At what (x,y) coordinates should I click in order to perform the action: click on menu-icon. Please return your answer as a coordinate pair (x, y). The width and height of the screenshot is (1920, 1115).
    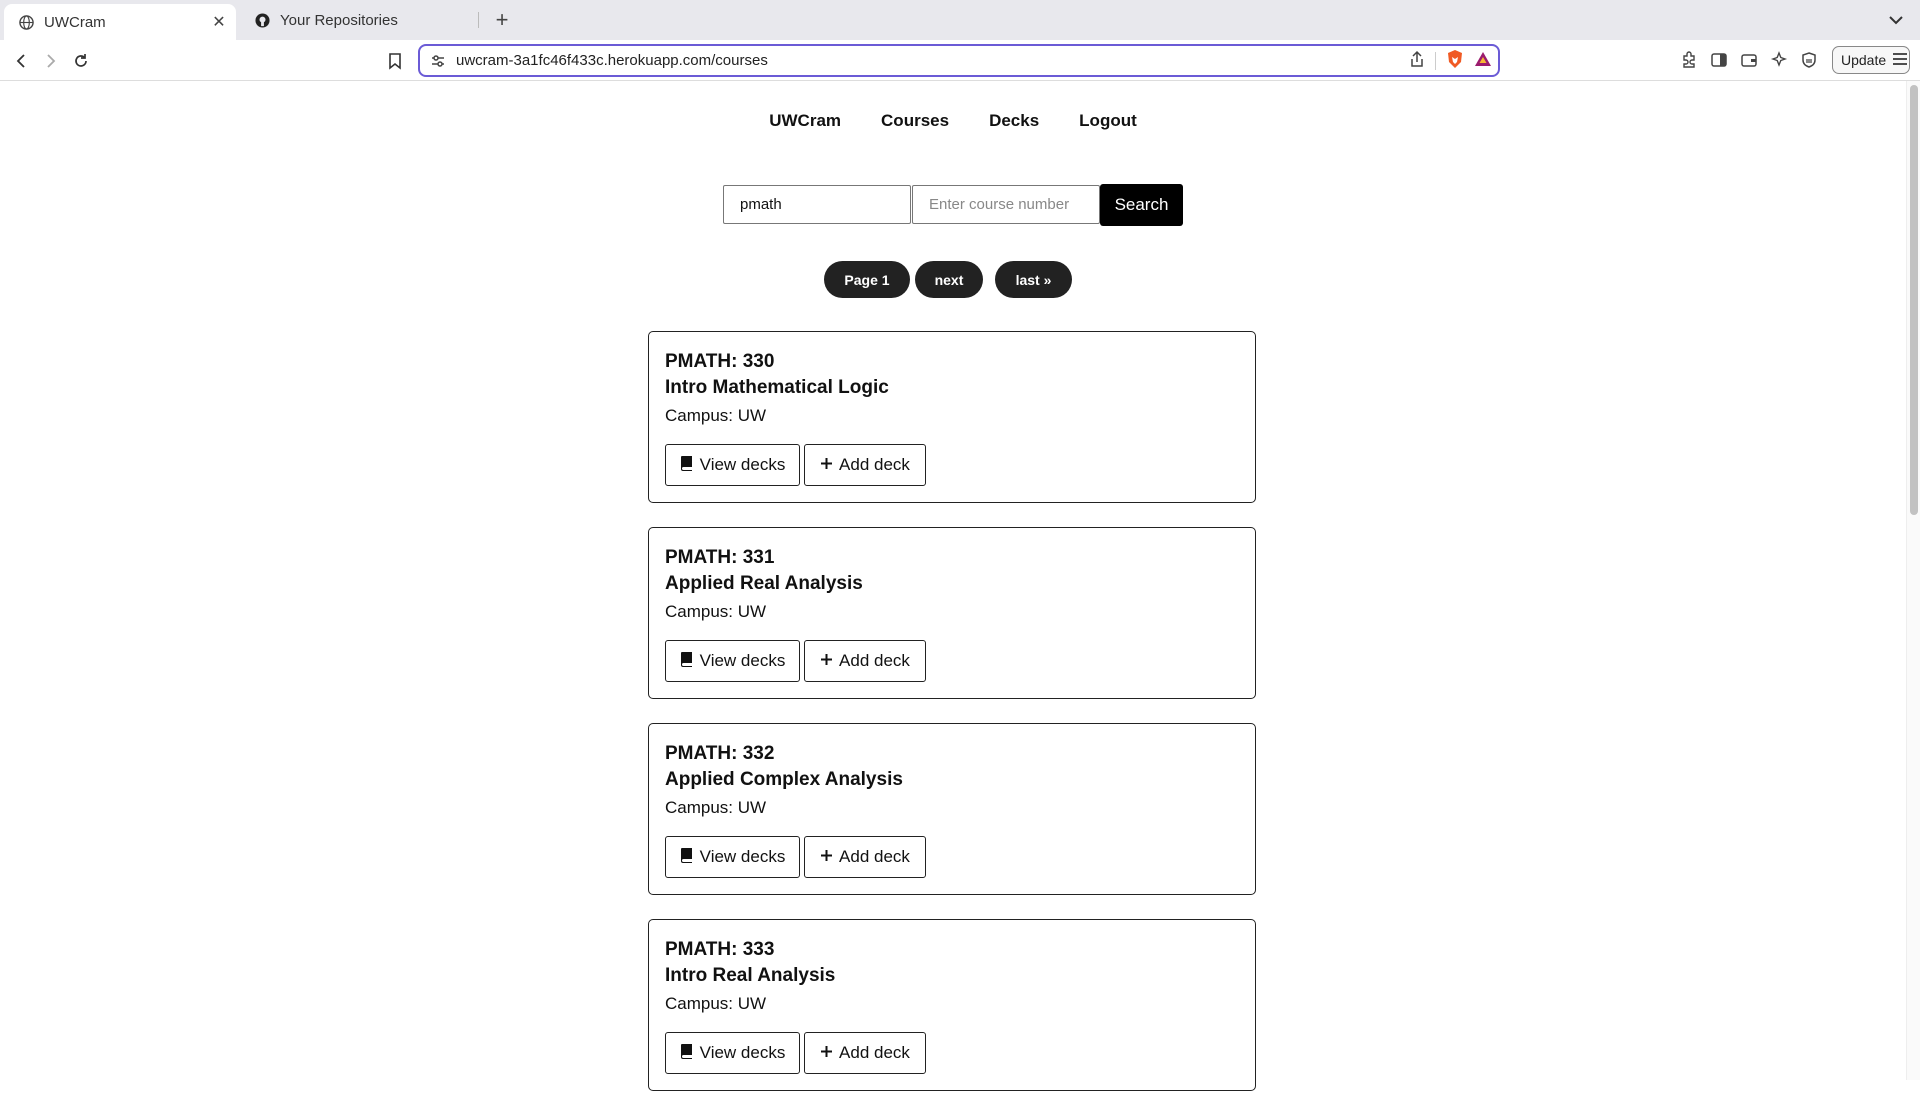
    Looking at the image, I should click on (1900, 60).